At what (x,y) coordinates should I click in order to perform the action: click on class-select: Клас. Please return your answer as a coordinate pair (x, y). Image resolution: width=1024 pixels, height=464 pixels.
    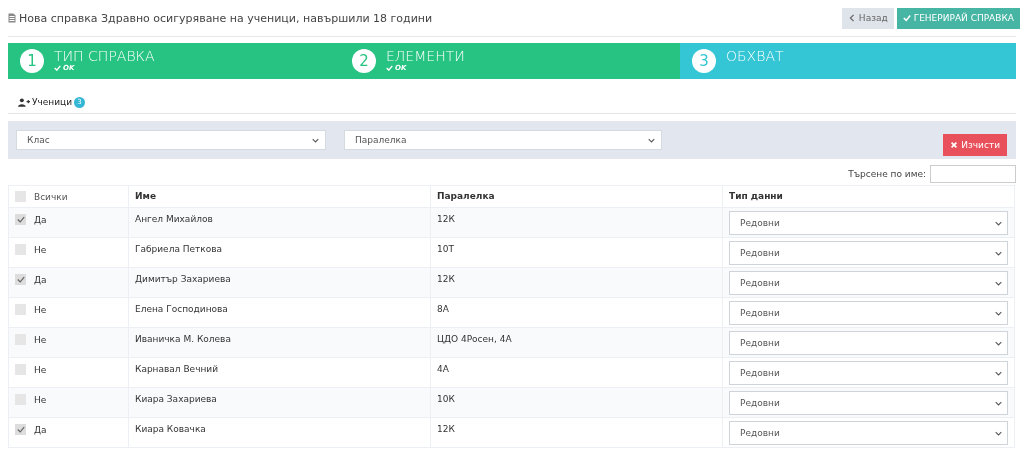
    Looking at the image, I should click on (171, 140).